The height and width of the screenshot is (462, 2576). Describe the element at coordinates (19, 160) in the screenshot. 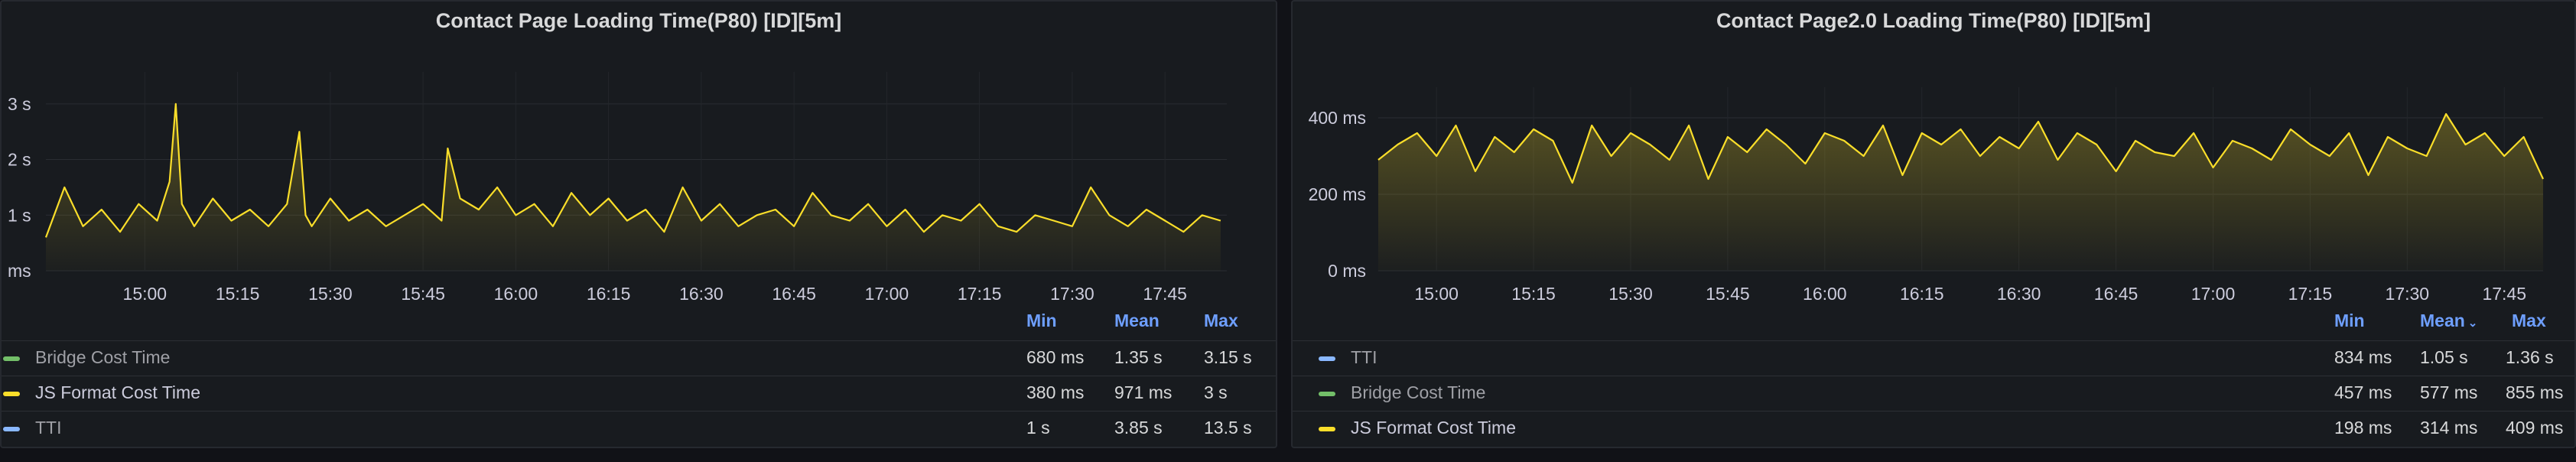

I see `y-tick-label: 2 s` at that location.